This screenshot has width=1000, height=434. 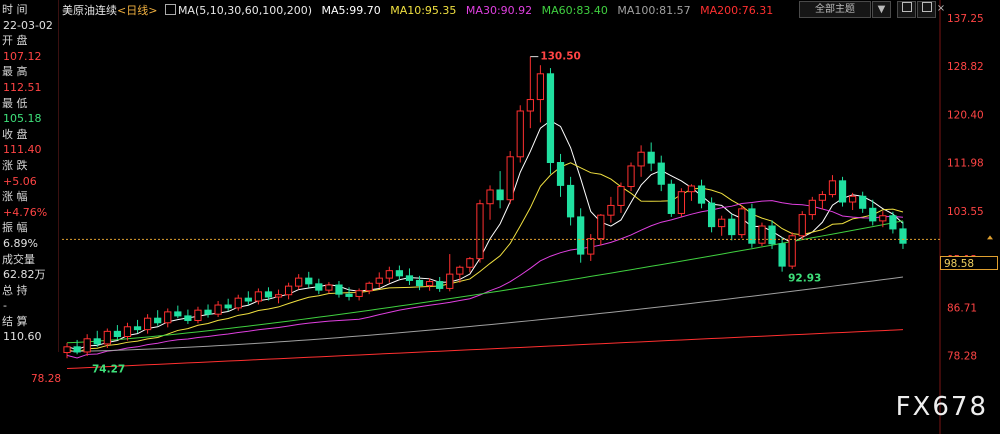 What do you see at coordinates (22, 337) in the screenshot?
I see `info-value-10: 110.60` at bounding box center [22, 337].